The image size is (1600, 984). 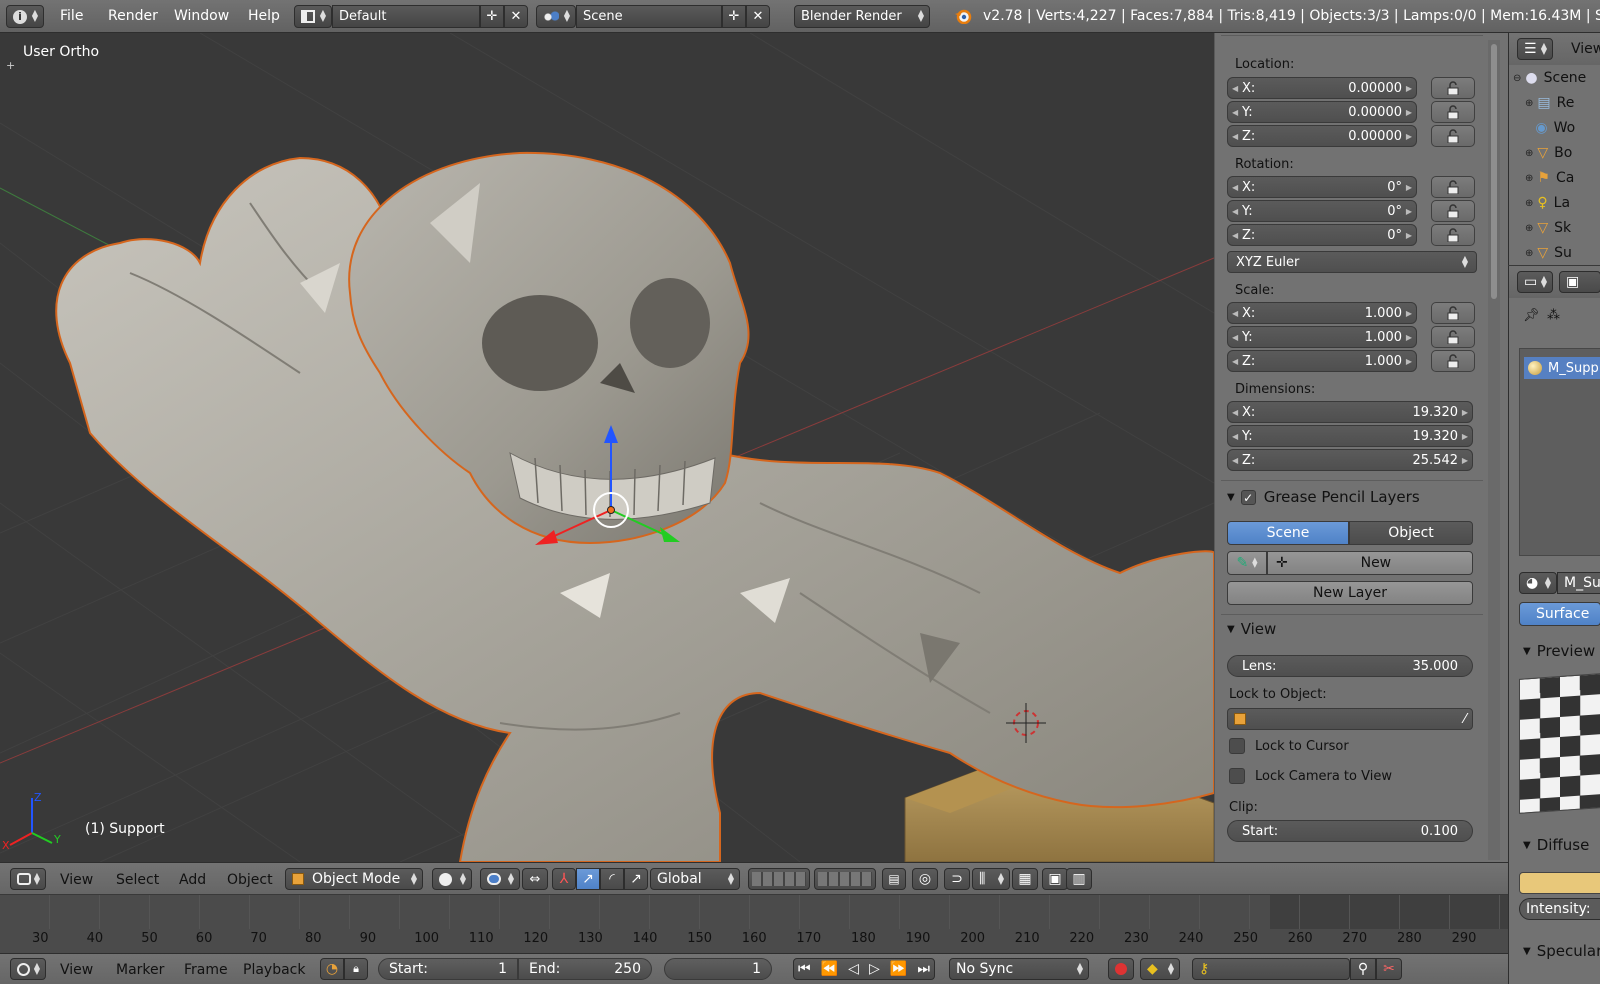 What do you see at coordinates (206, 970) in the screenshot?
I see `timeline-menu-frame: Frame` at bounding box center [206, 970].